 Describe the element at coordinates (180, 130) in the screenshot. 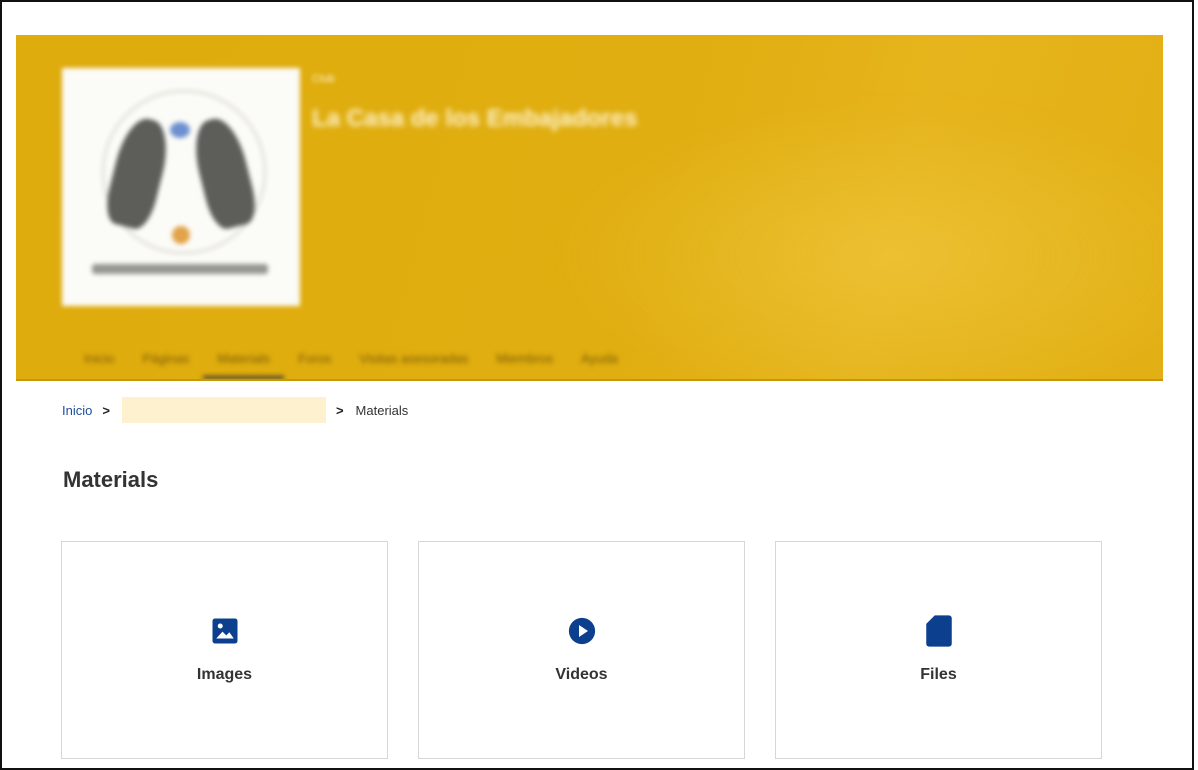

I see `logo-emblem-top` at that location.